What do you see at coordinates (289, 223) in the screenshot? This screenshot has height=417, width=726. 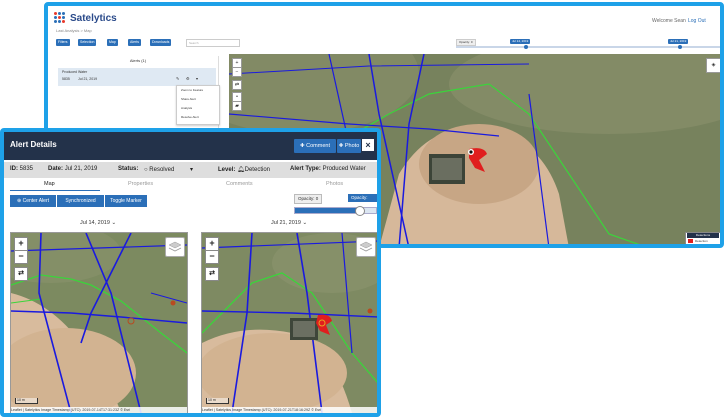 I see `right-map-date-select: Jul 21, 2019 ⌄` at bounding box center [289, 223].